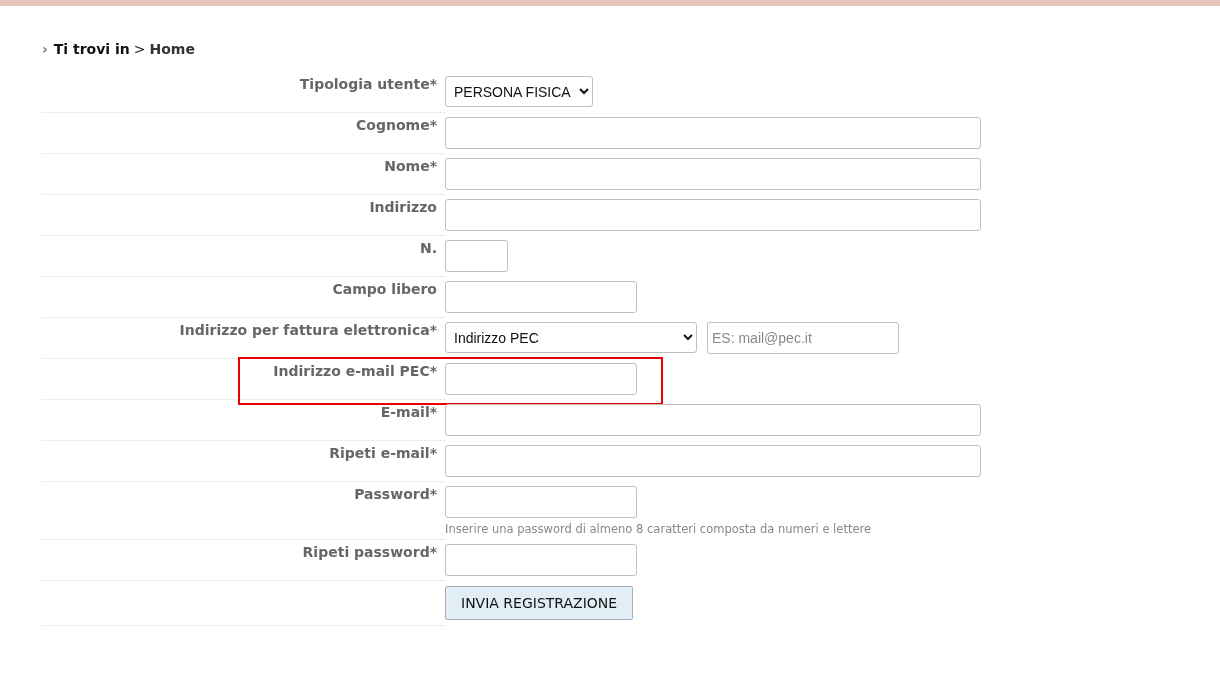 This screenshot has height=698, width=1220. I want to click on breadcrumb-label: Ti trovi in, so click(91, 49).